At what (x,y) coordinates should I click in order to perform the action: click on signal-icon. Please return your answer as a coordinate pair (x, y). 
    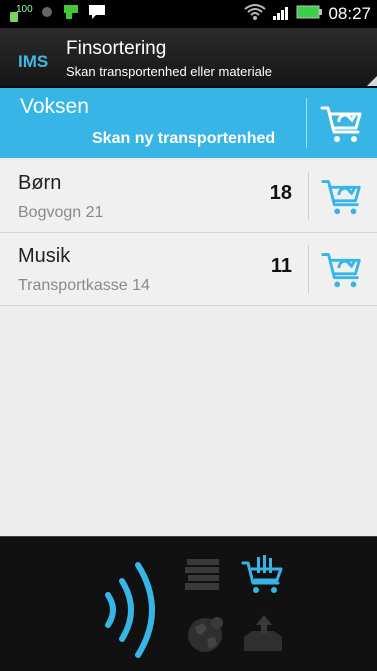
    Looking at the image, I should click on (281, 14).